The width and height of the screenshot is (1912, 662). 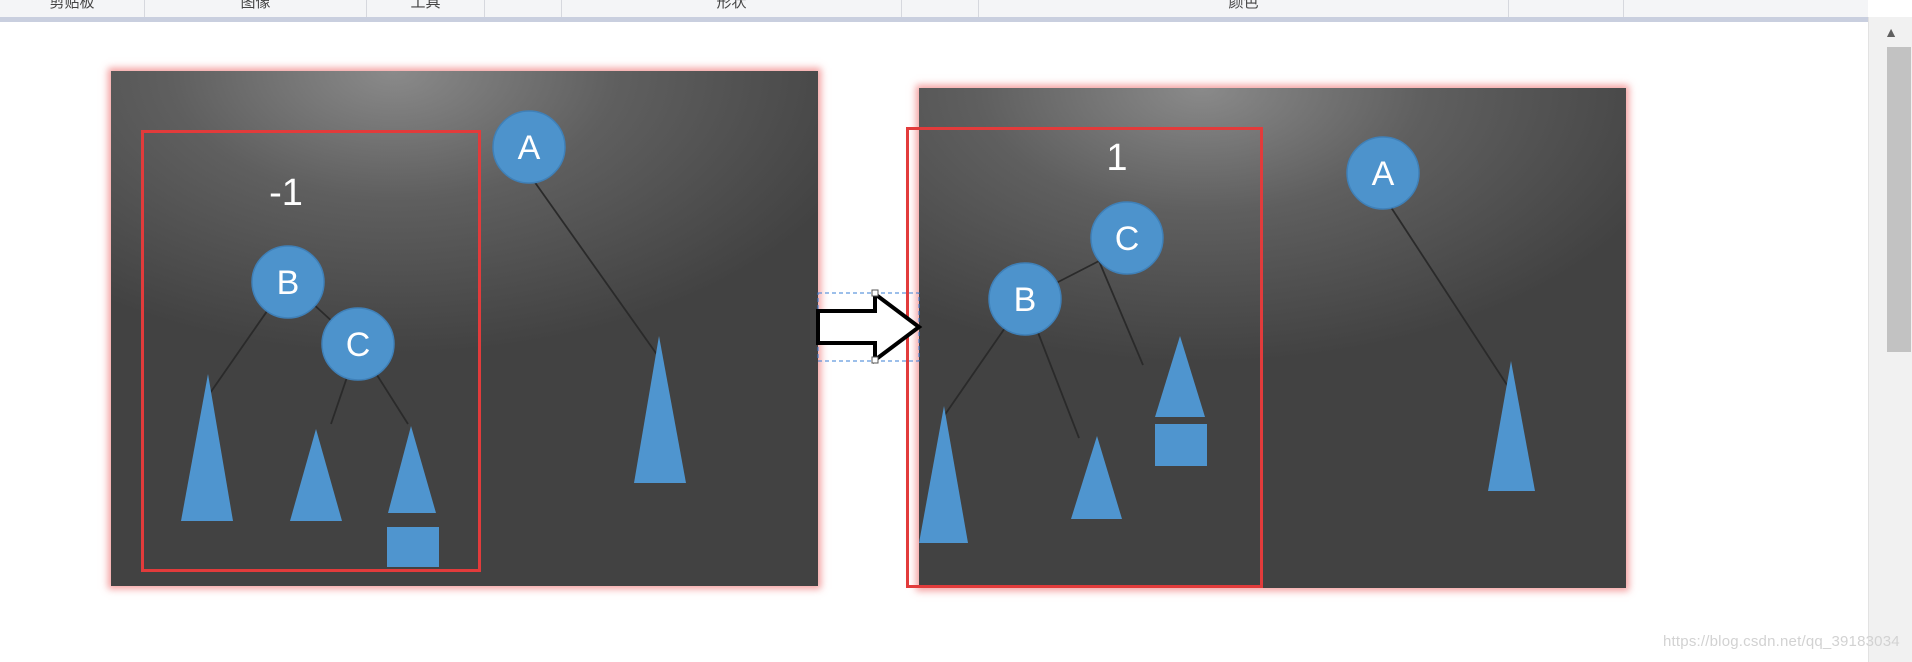 I want to click on ribbon-group-labels: 剪贴板 图像 工具 形状 颜色, so click(x=934, y=11).